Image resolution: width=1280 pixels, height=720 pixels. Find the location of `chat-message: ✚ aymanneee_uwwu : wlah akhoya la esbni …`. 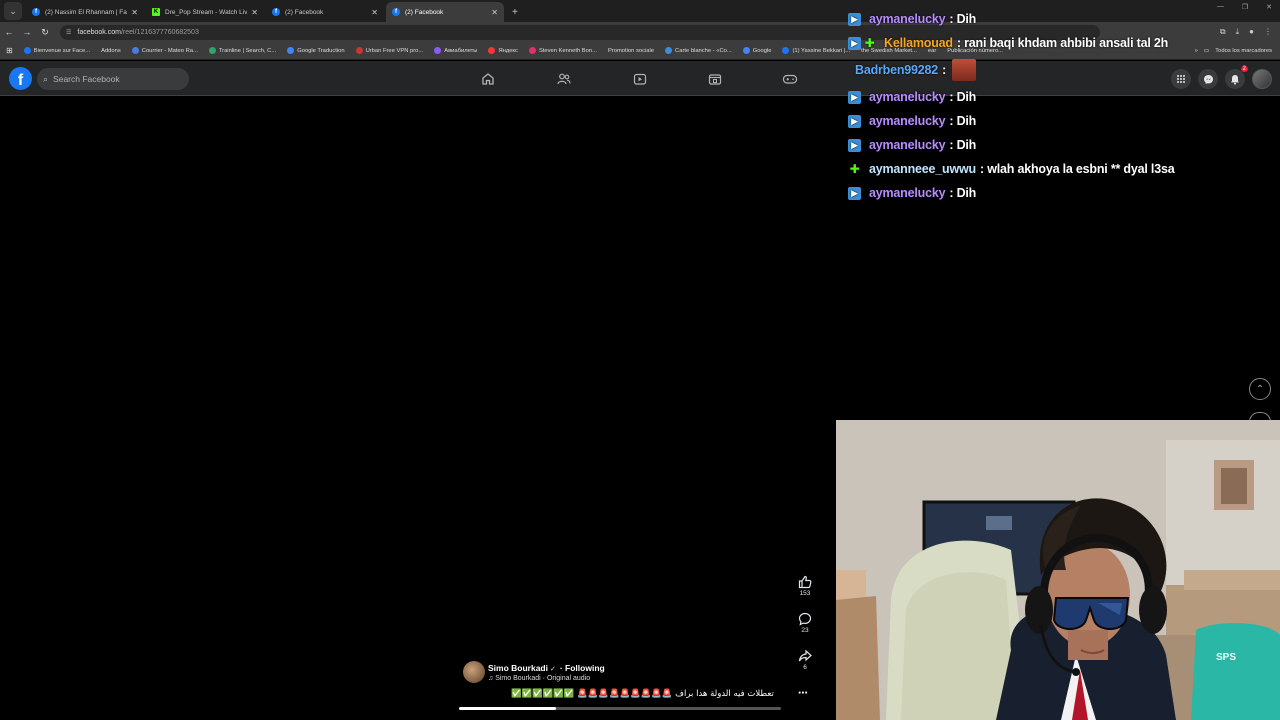

chat-message: ✚ aymanneee_uwwu : wlah akhoya la esbni … is located at coordinates (1011, 169).